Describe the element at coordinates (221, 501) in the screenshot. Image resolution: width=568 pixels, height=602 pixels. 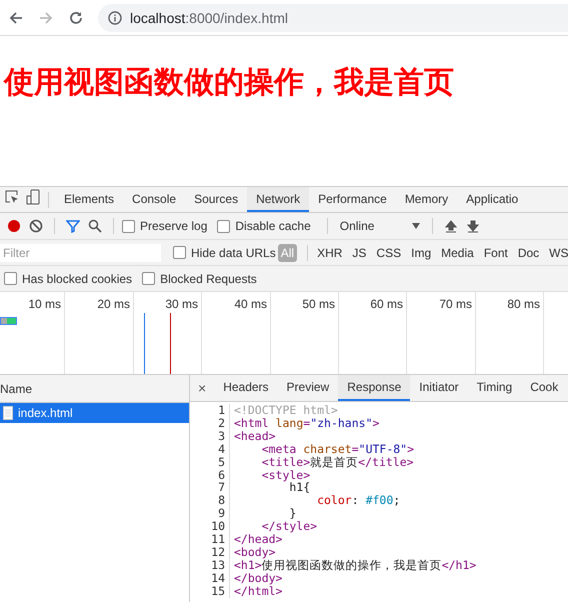
I see `line-number: 8` at that location.